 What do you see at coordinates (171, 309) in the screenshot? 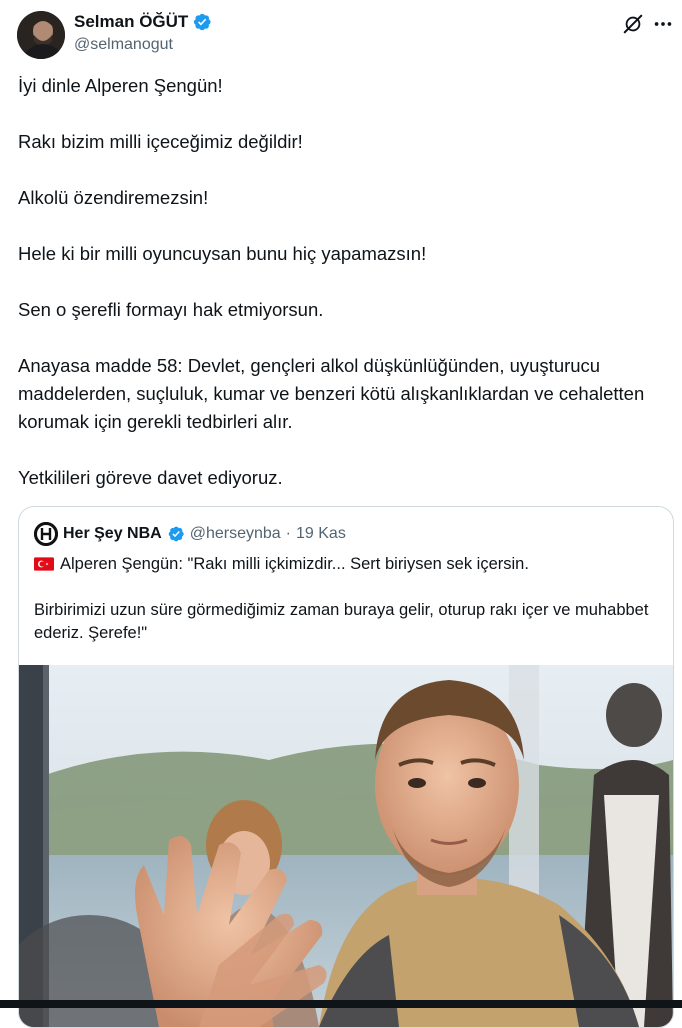
I see `tweet-paragraph: Sen o şerefli formayı hak etmiyorsun.` at bounding box center [171, 309].